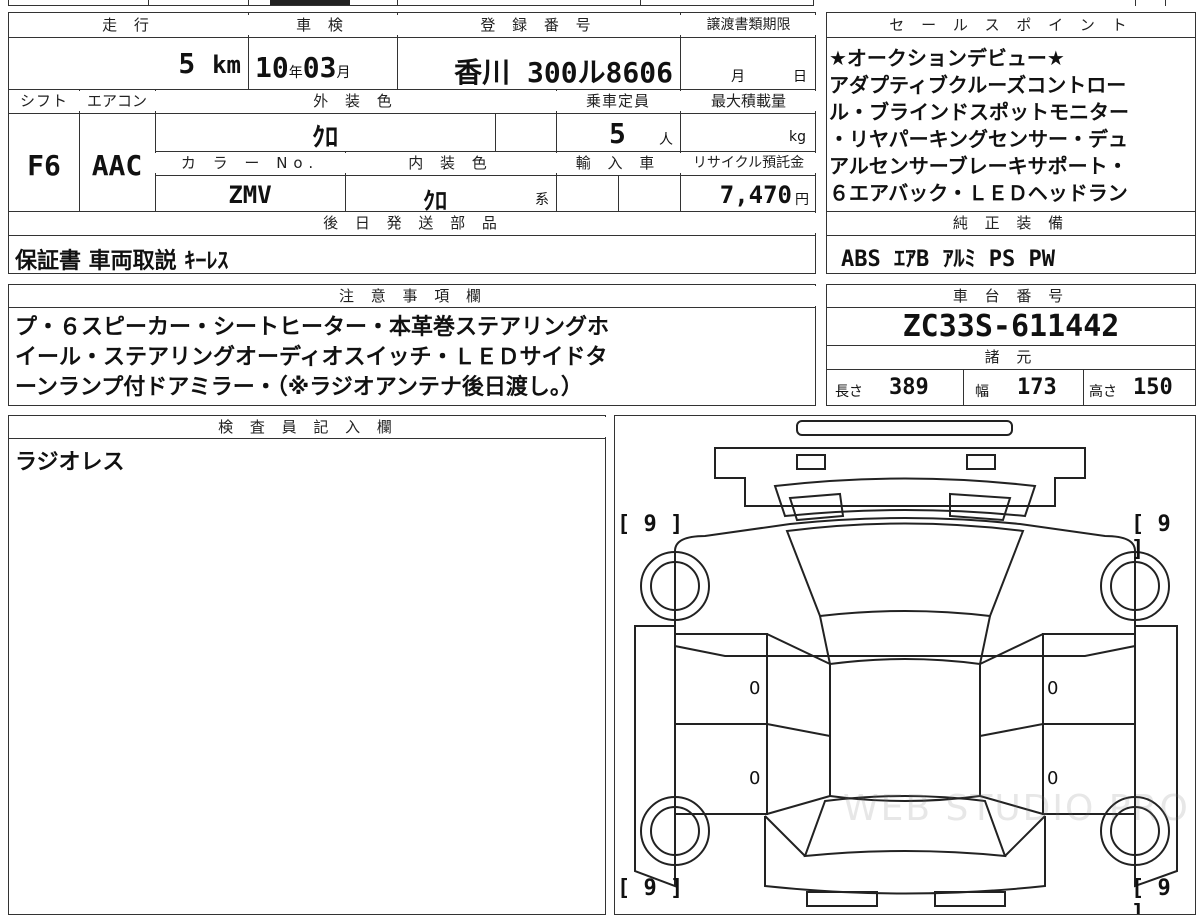 This screenshot has height=915, width=1200. What do you see at coordinates (618, 163) in the screenshot?
I see `import-car-label: 輸 入 車` at bounding box center [618, 163].